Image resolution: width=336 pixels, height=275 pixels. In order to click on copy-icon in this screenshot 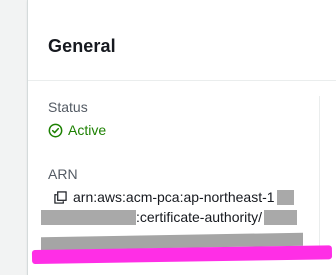, I will do `click(60, 197)`.